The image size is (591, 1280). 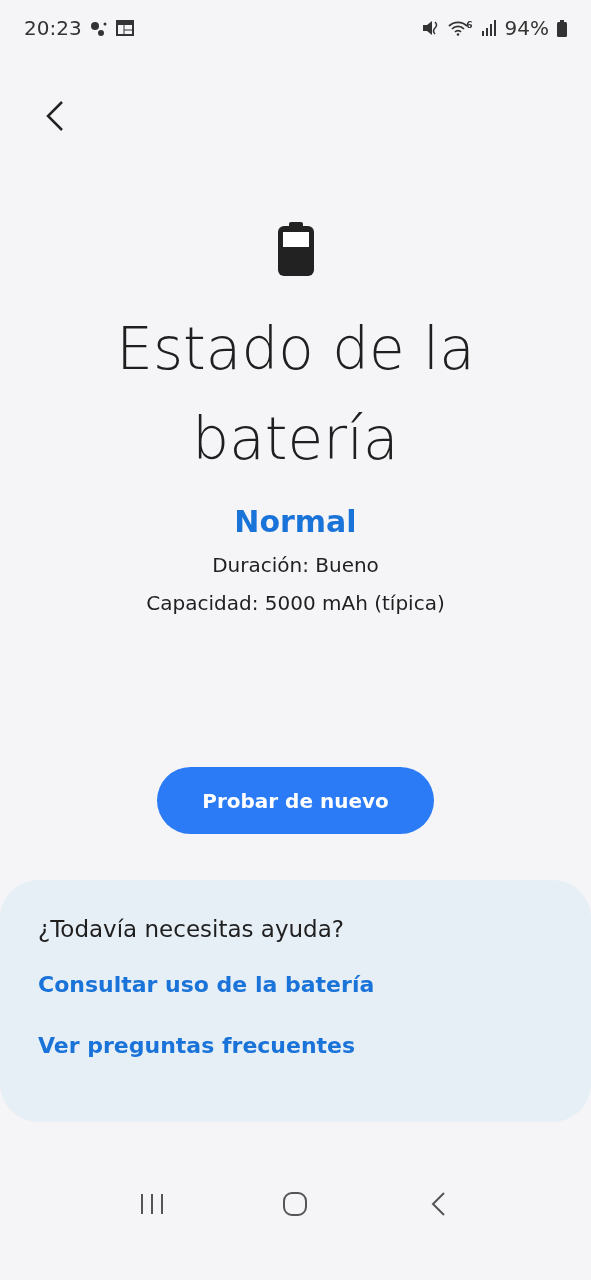 I want to click on wifi-icon, so click(x=458, y=28).